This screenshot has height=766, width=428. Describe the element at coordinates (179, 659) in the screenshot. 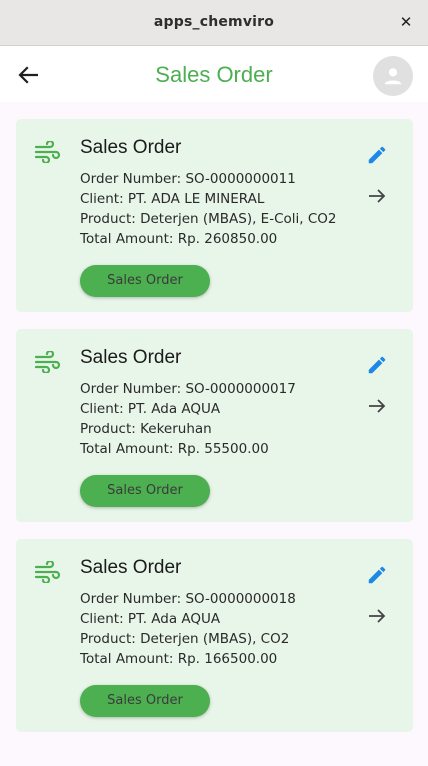

I see `total-amount: Total Amount: Rp. 166500.00` at that location.